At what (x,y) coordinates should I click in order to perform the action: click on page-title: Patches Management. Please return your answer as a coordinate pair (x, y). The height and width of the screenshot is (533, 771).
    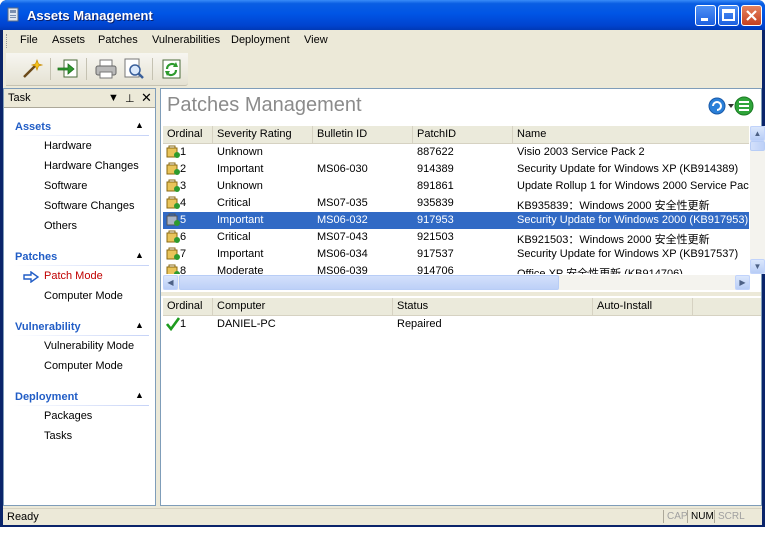
    Looking at the image, I should click on (264, 105).